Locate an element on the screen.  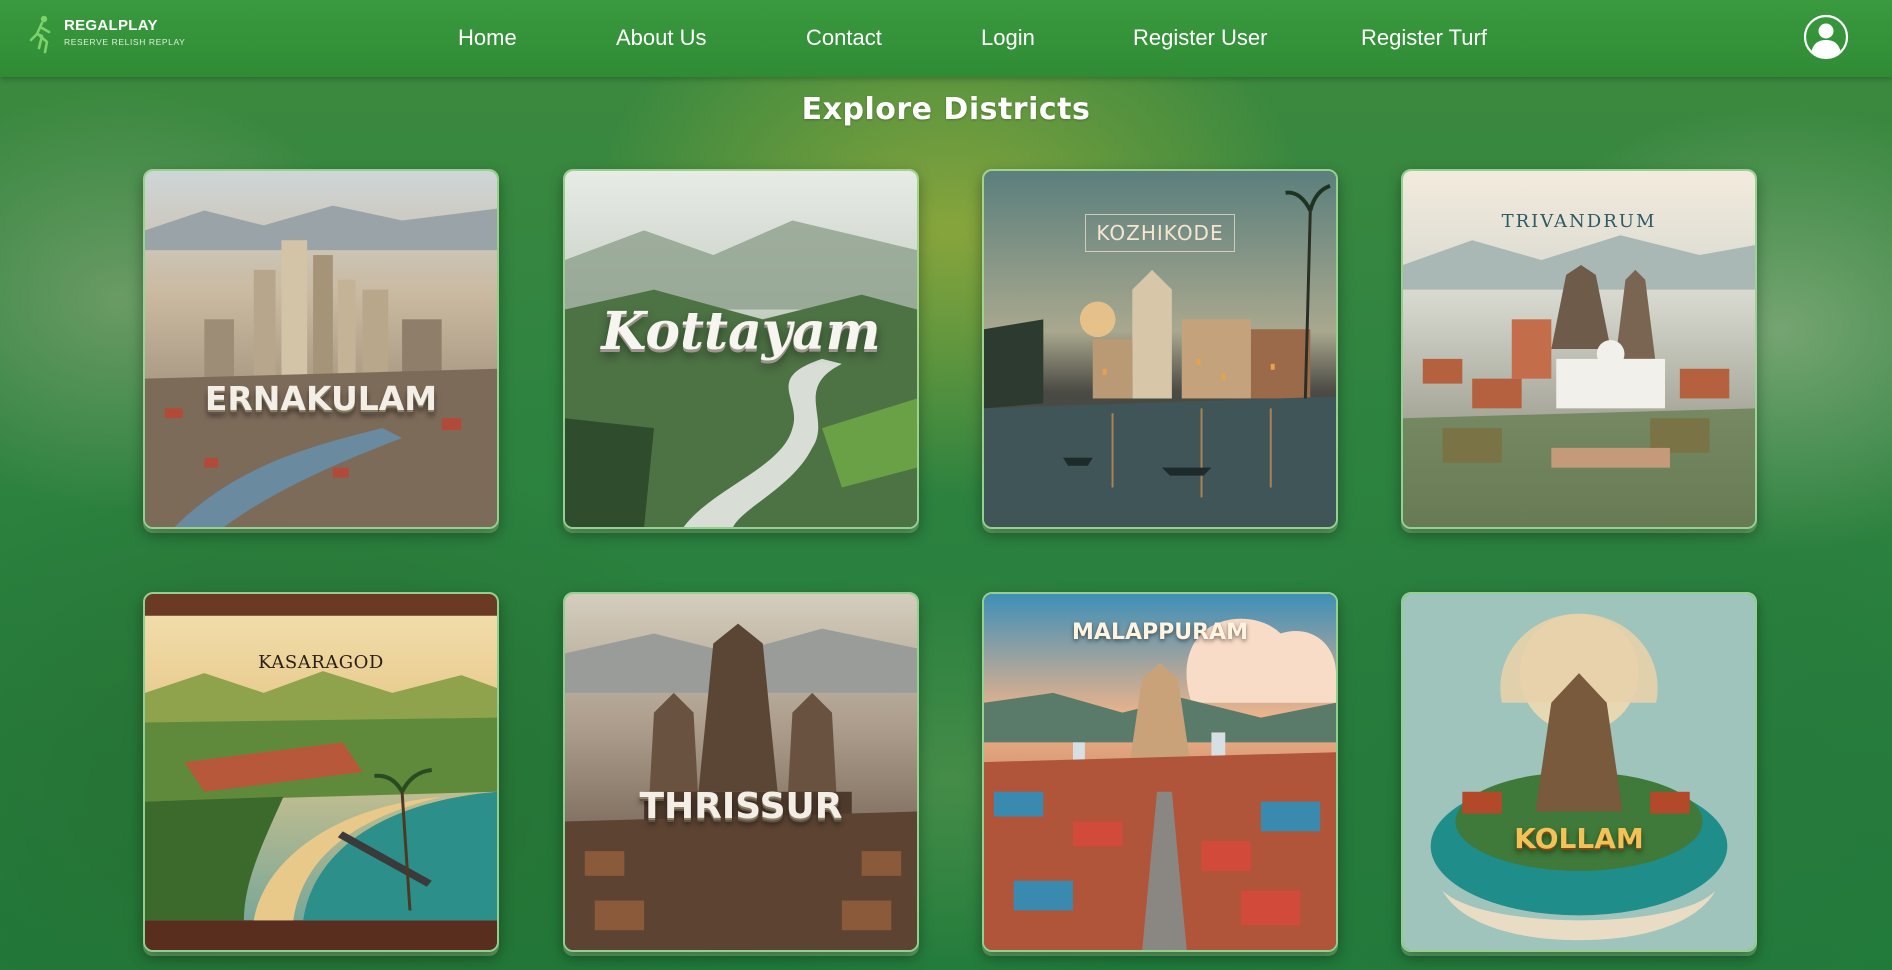
malappuram-town-image is located at coordinates (1160, 772).